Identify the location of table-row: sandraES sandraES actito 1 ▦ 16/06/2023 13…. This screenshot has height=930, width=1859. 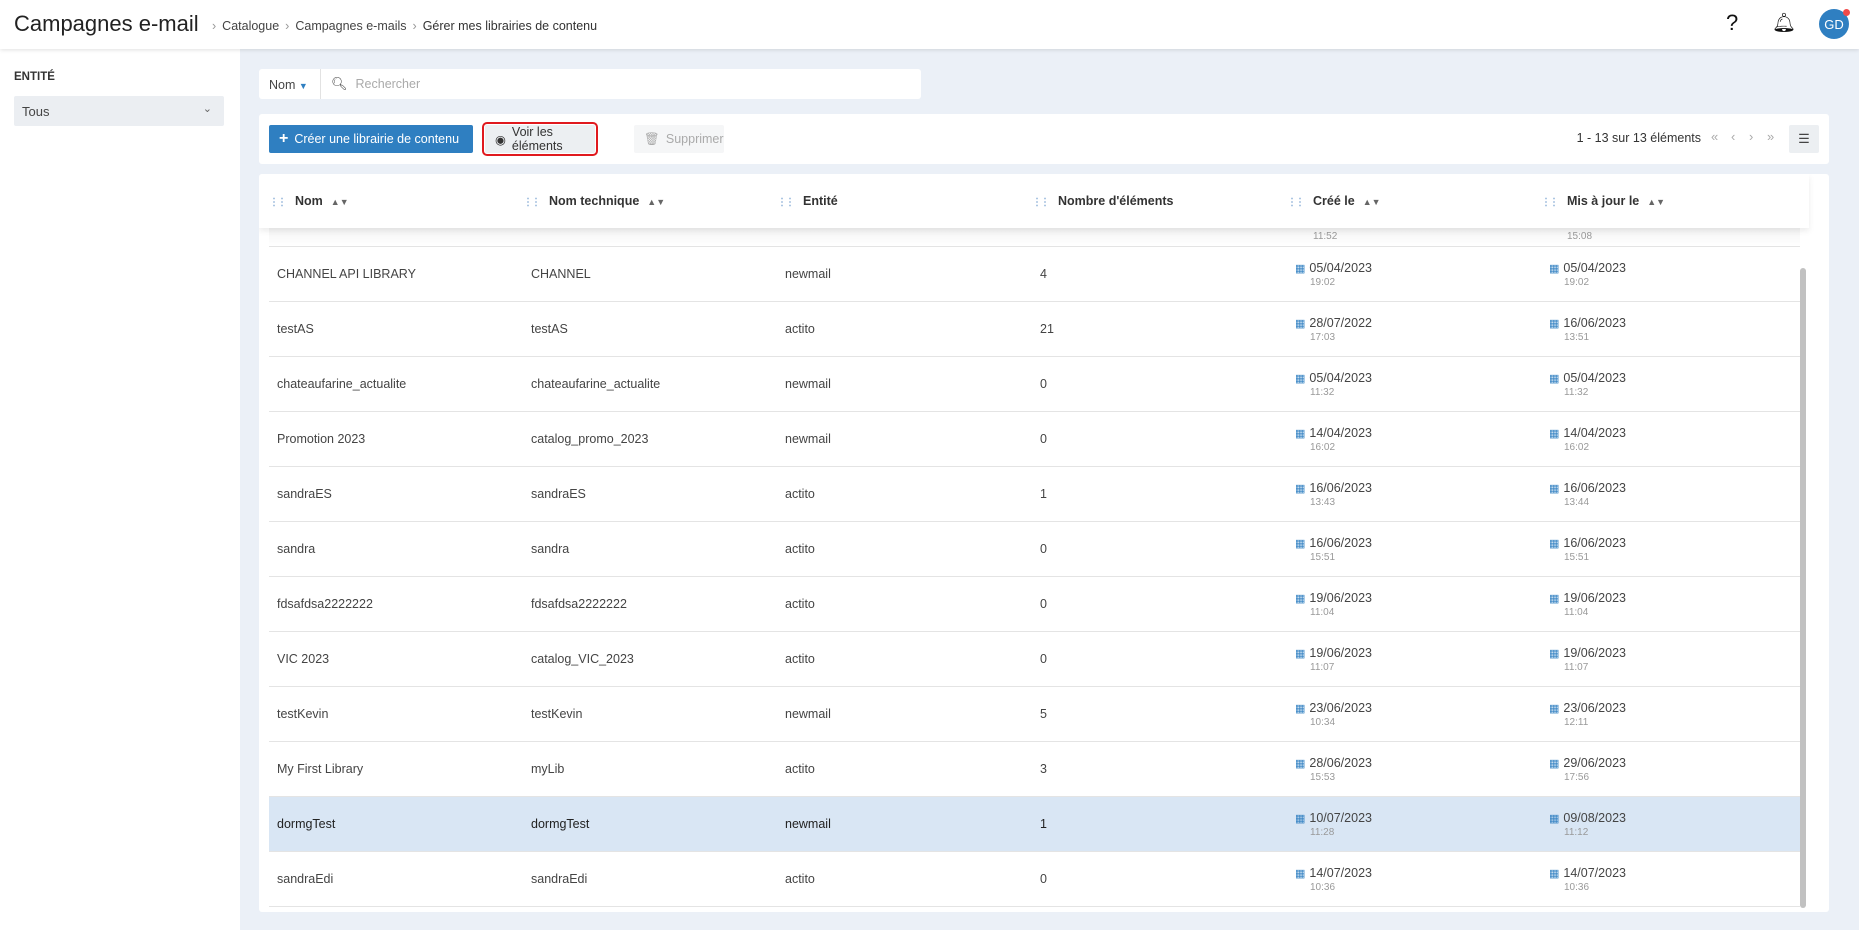
(1034, 494).